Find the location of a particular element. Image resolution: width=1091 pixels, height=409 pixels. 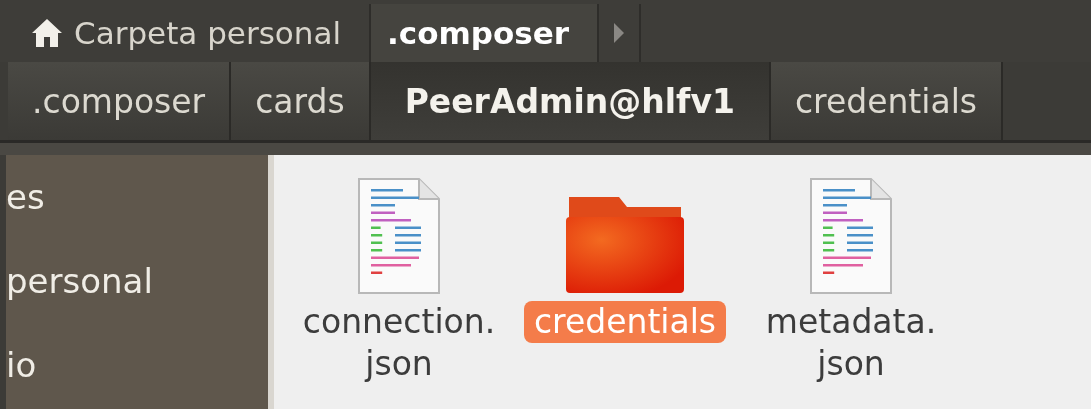

file-name: metadata. json is located at coordinates (851, 343).